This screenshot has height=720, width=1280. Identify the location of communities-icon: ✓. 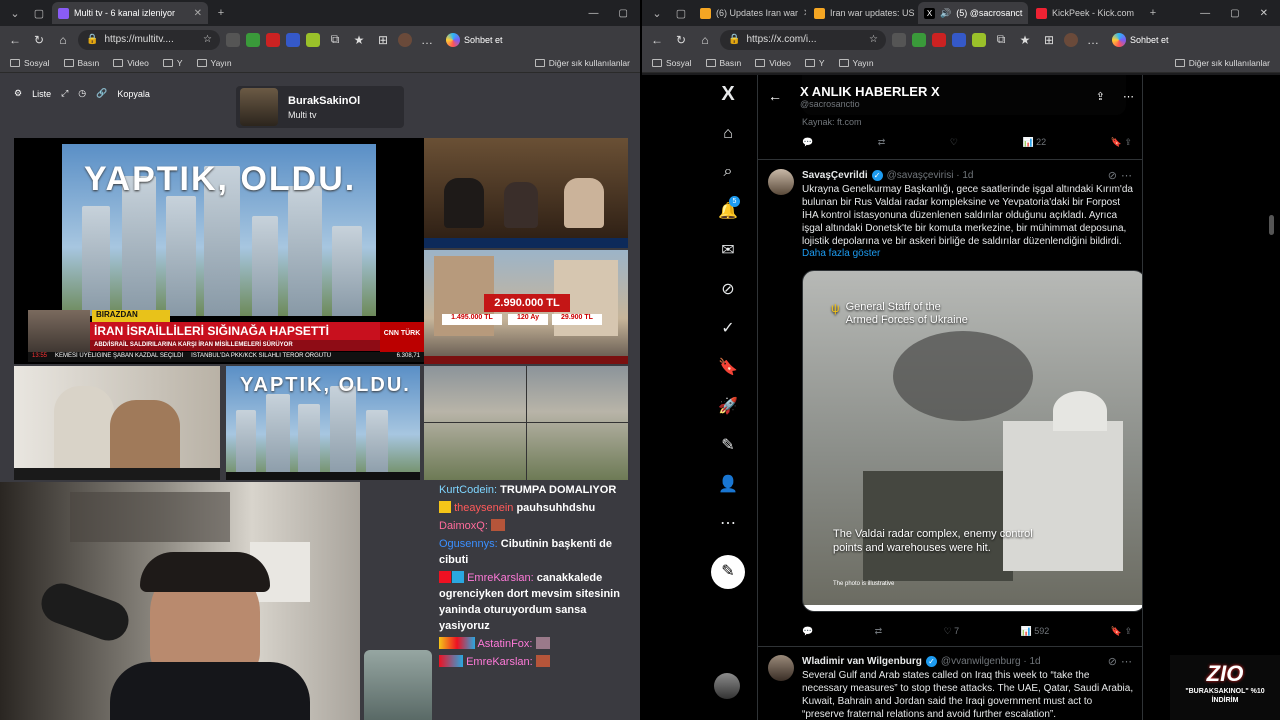
(728, 328).